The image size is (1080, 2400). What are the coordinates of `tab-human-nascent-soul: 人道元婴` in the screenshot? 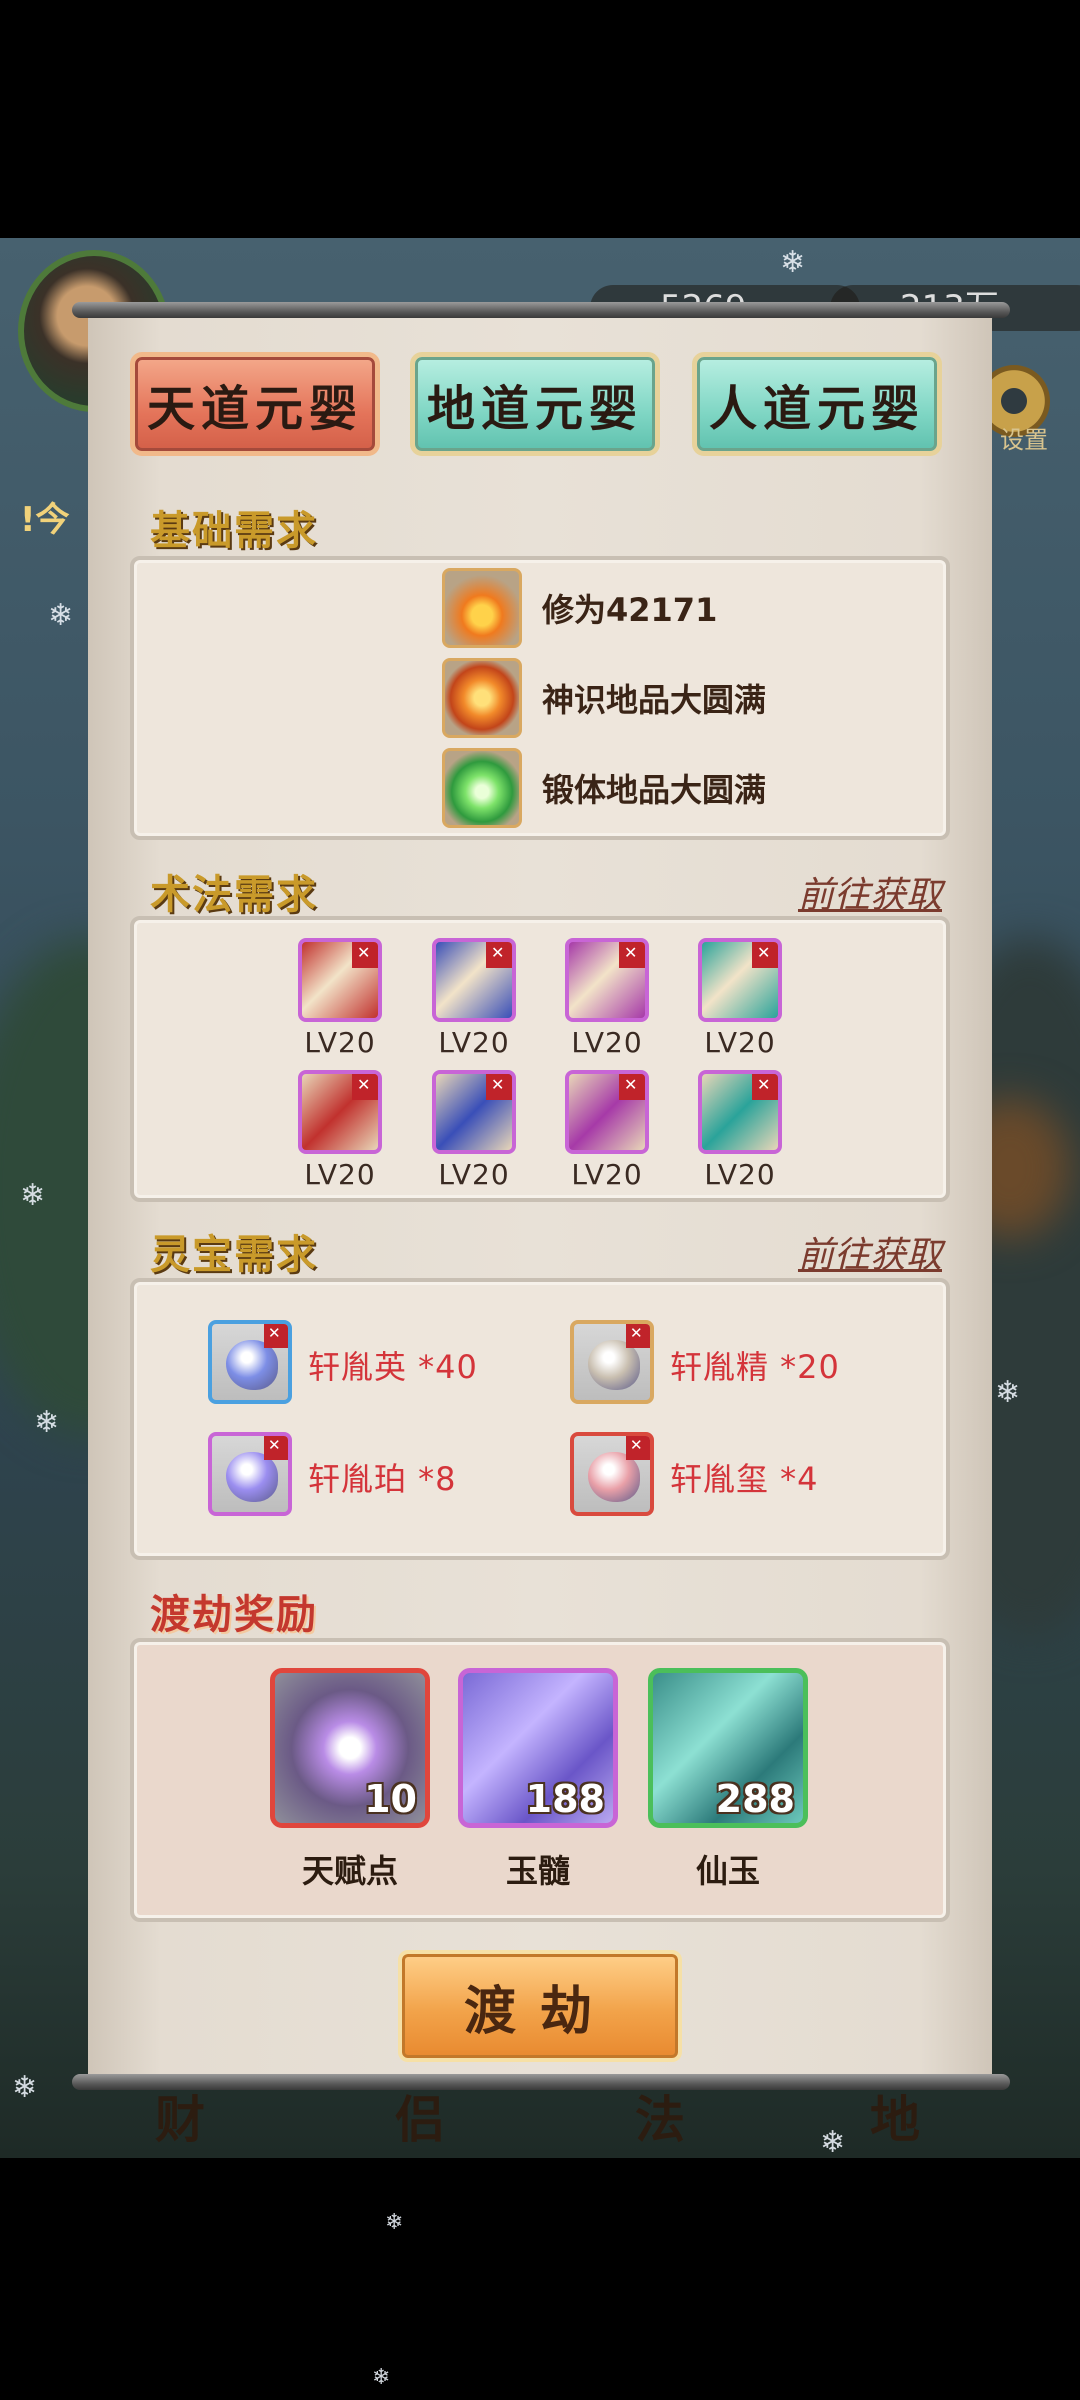 It's located at (817, 404).